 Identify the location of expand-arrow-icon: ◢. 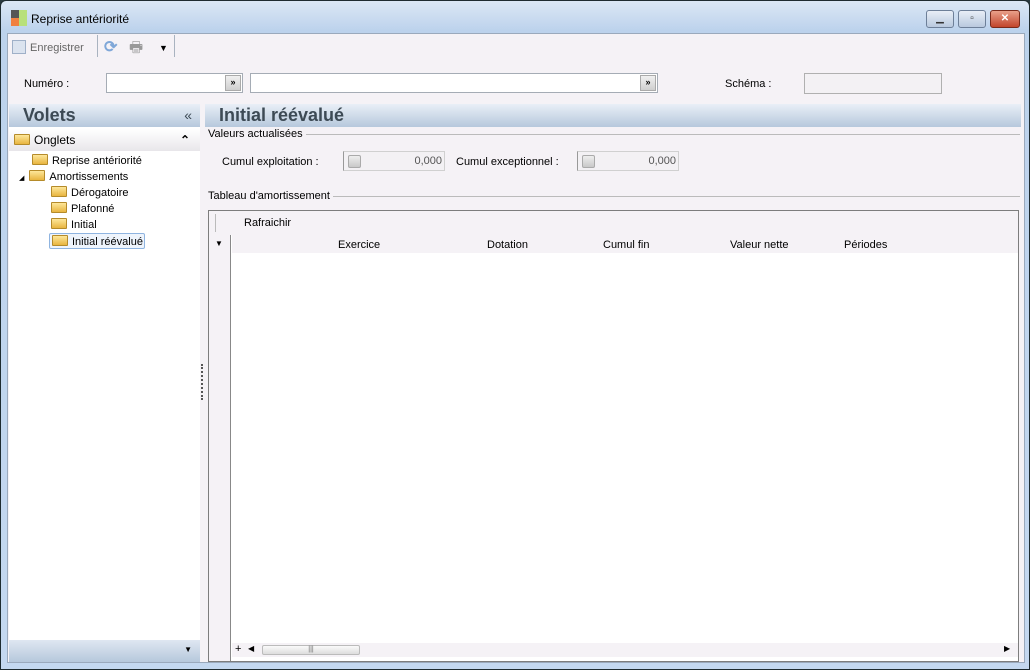
(21, 178).